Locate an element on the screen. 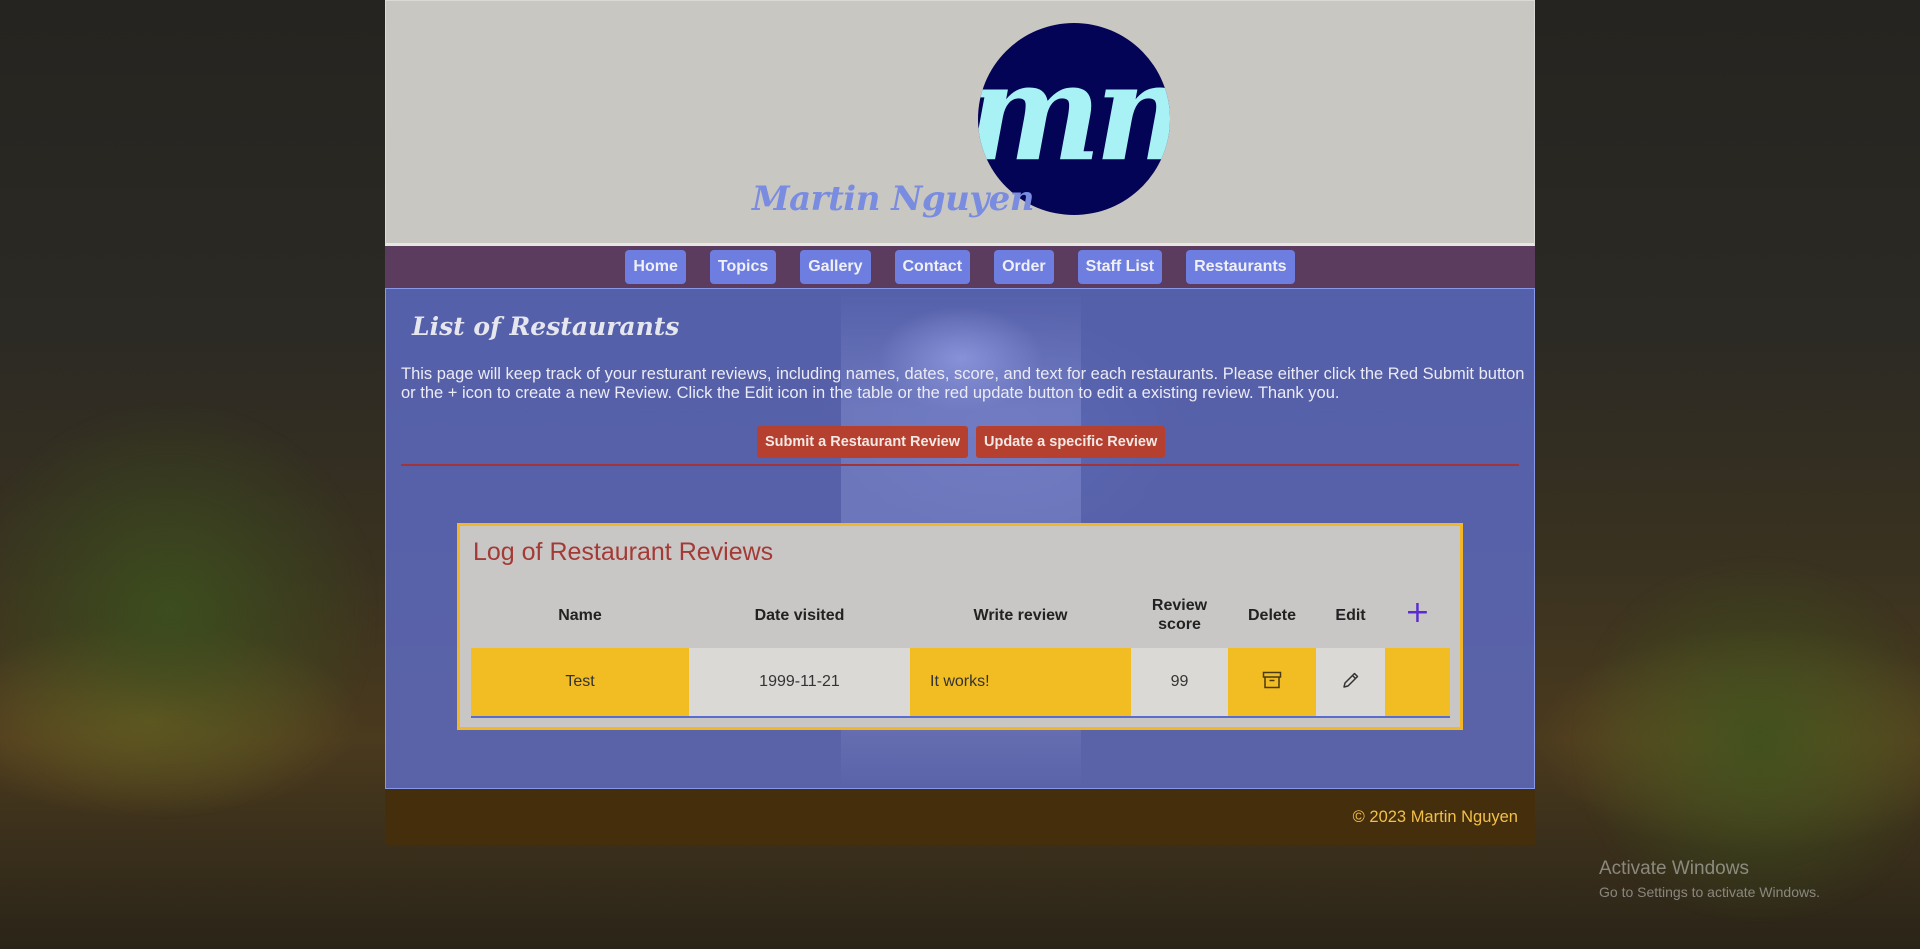 This screenshot has width=1920, height=949. cell-score: 99 is located at coordinates (1179, 683).